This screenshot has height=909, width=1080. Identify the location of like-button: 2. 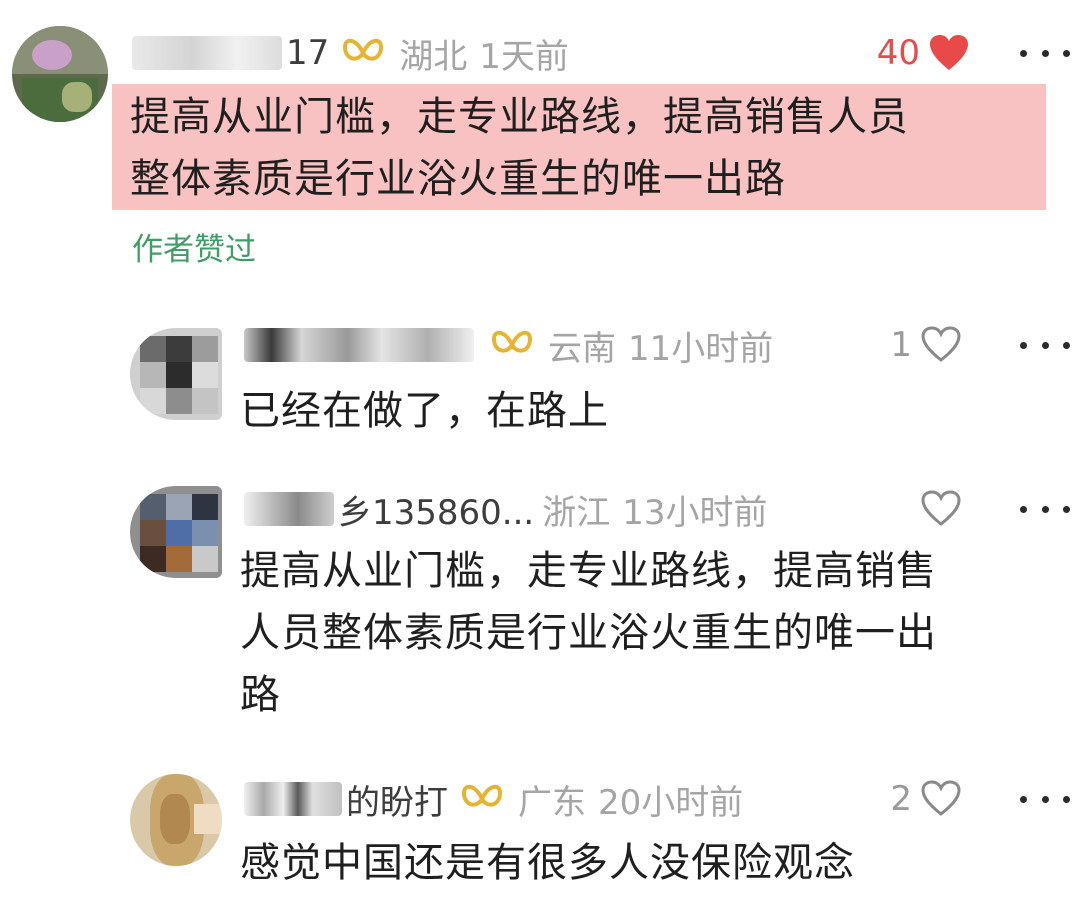
(901, 799).